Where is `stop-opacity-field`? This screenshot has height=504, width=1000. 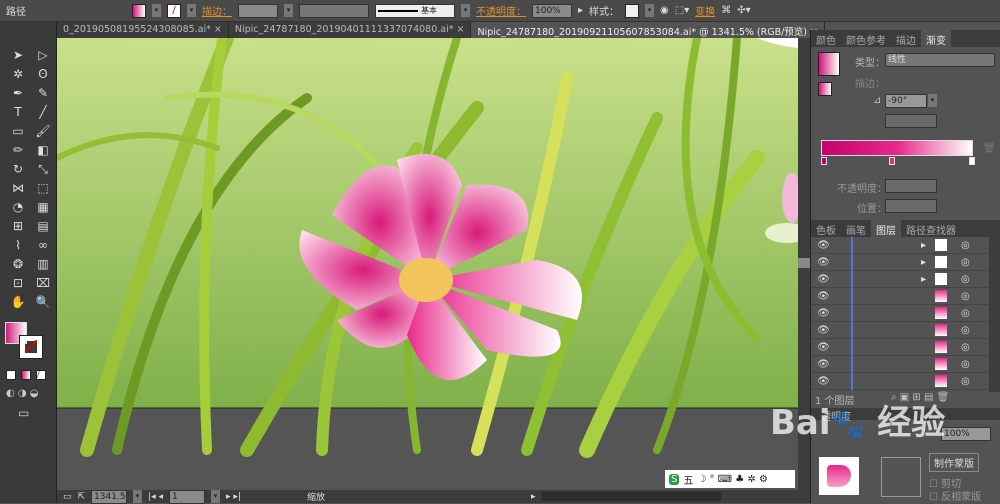 stop-opacity-field is located at coordinates (911, 186).